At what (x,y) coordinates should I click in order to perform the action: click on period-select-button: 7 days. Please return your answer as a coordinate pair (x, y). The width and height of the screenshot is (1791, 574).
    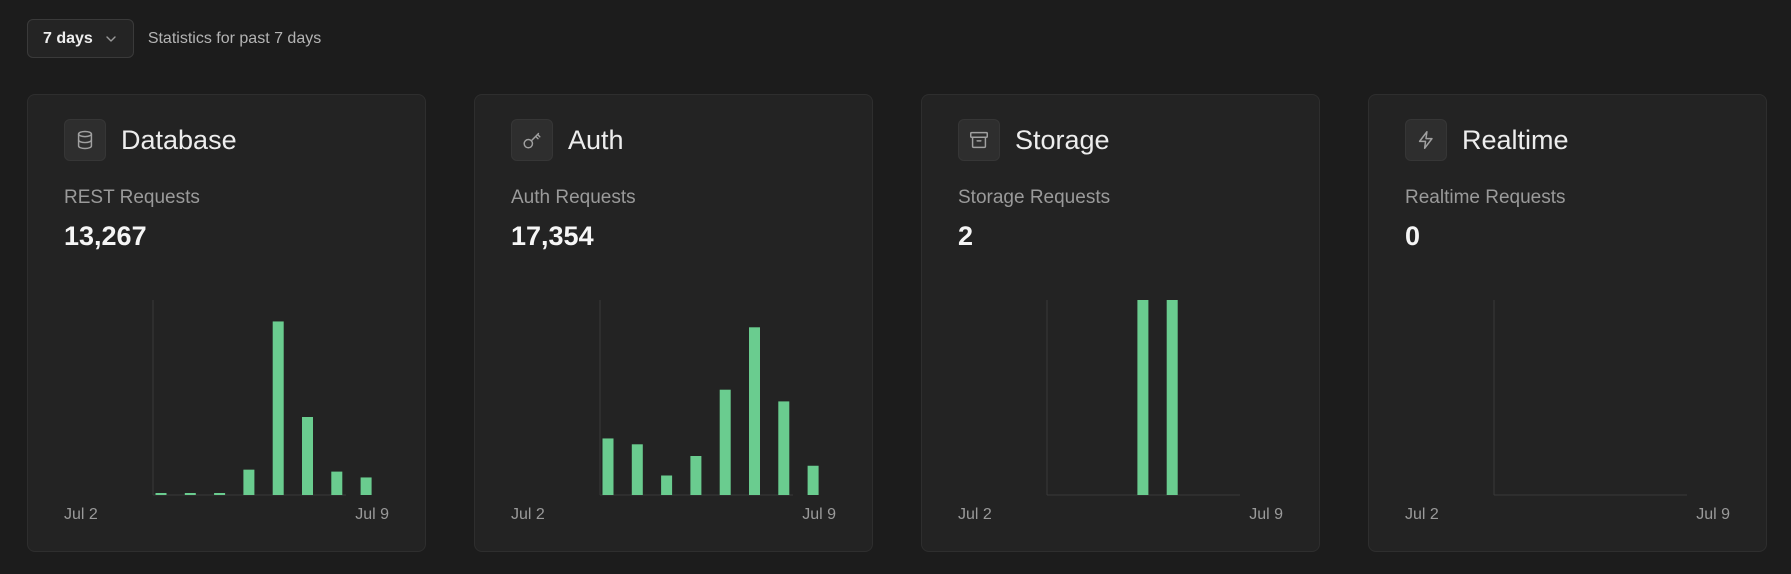
    Looking at the image, I should click on (80, 38).